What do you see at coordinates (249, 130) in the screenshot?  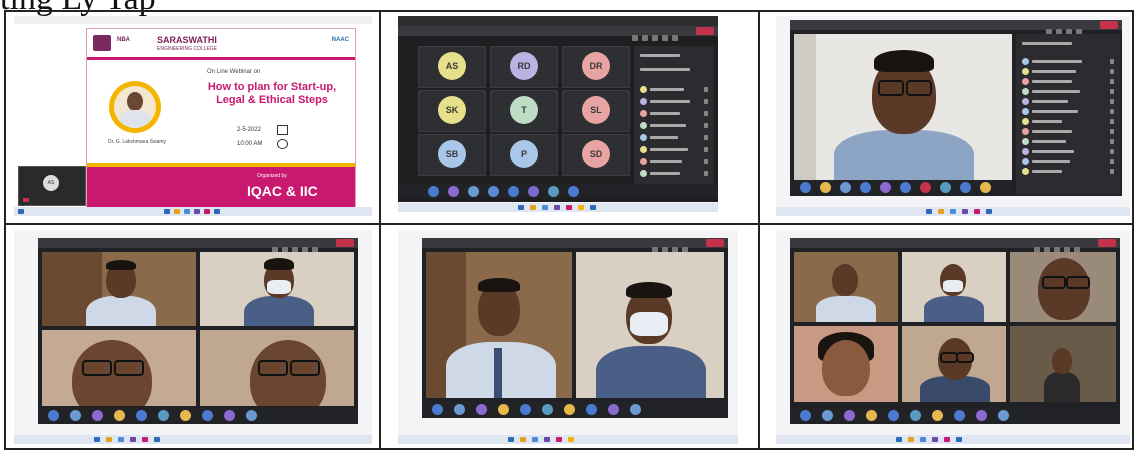 I see `webinar-date: 2-5-2022` at bounding box center [249, 130].